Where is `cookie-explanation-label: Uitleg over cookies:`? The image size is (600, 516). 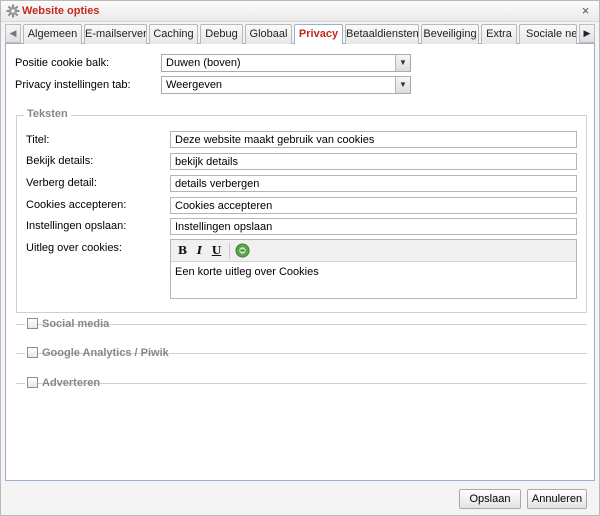
cookie-explanation-label: Uitleg over cookies: is located at coordinates (74, 248).